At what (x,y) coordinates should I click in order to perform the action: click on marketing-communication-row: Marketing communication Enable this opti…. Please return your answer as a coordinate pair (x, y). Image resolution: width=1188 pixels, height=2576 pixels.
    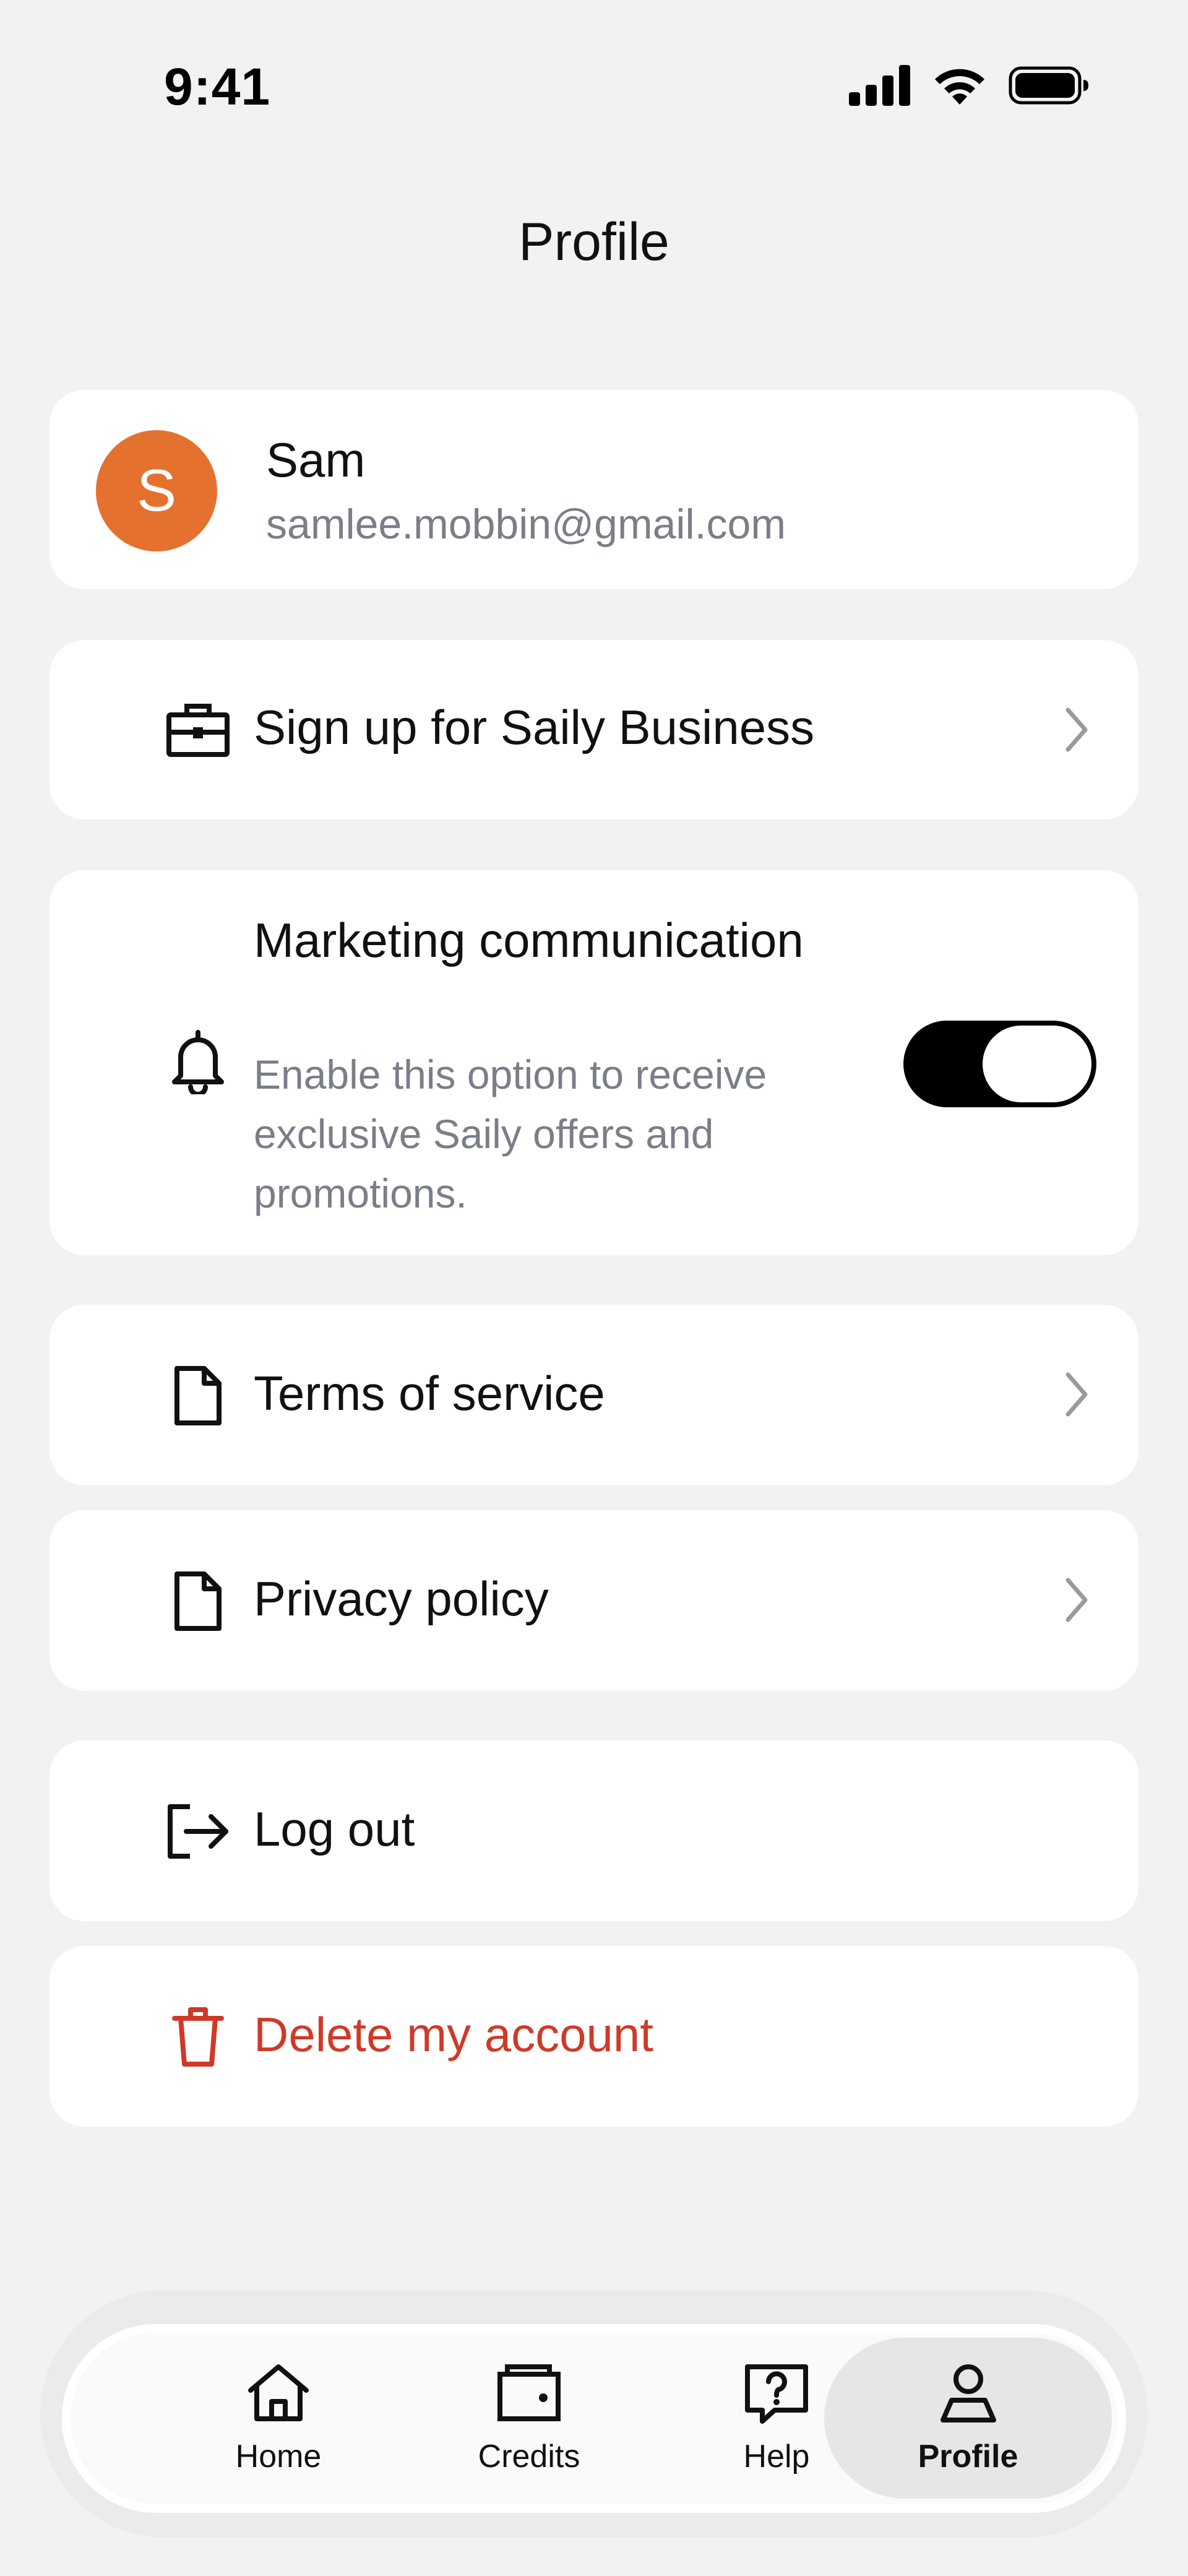
    Looking at the image, I should click on (594, 1062).